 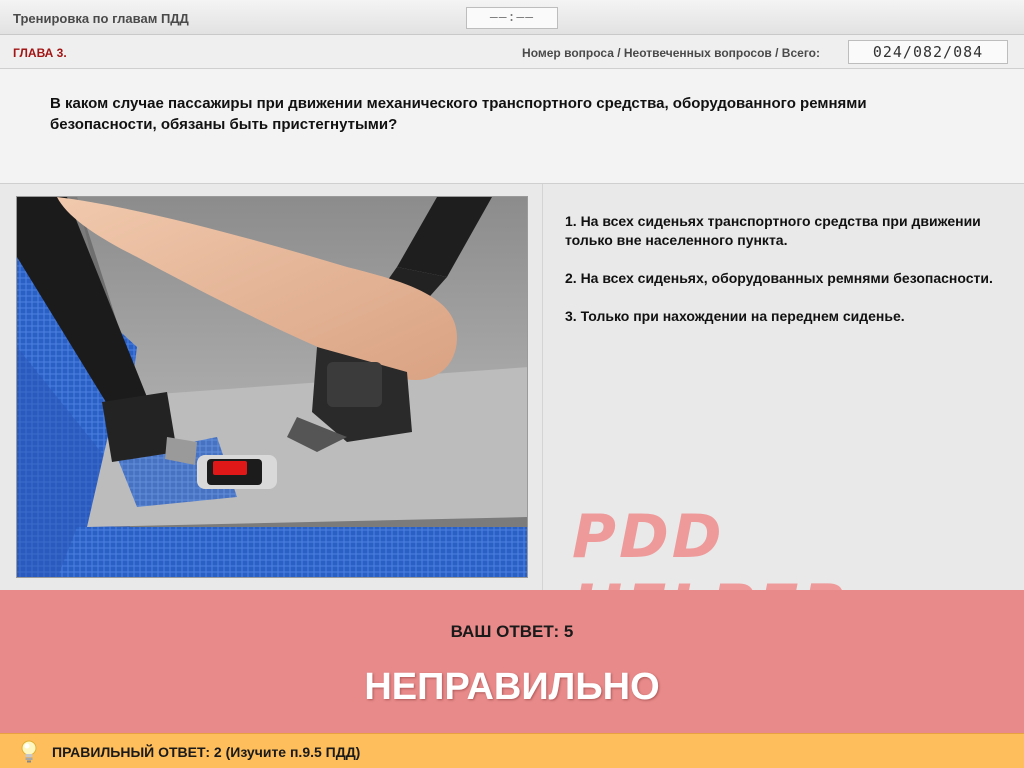 What do you see at coordinates (512, 631) in the screenshot?
I see `your-answer-text: ВАШ ОТВЕТ: 5` at bounding box center [512, 631].